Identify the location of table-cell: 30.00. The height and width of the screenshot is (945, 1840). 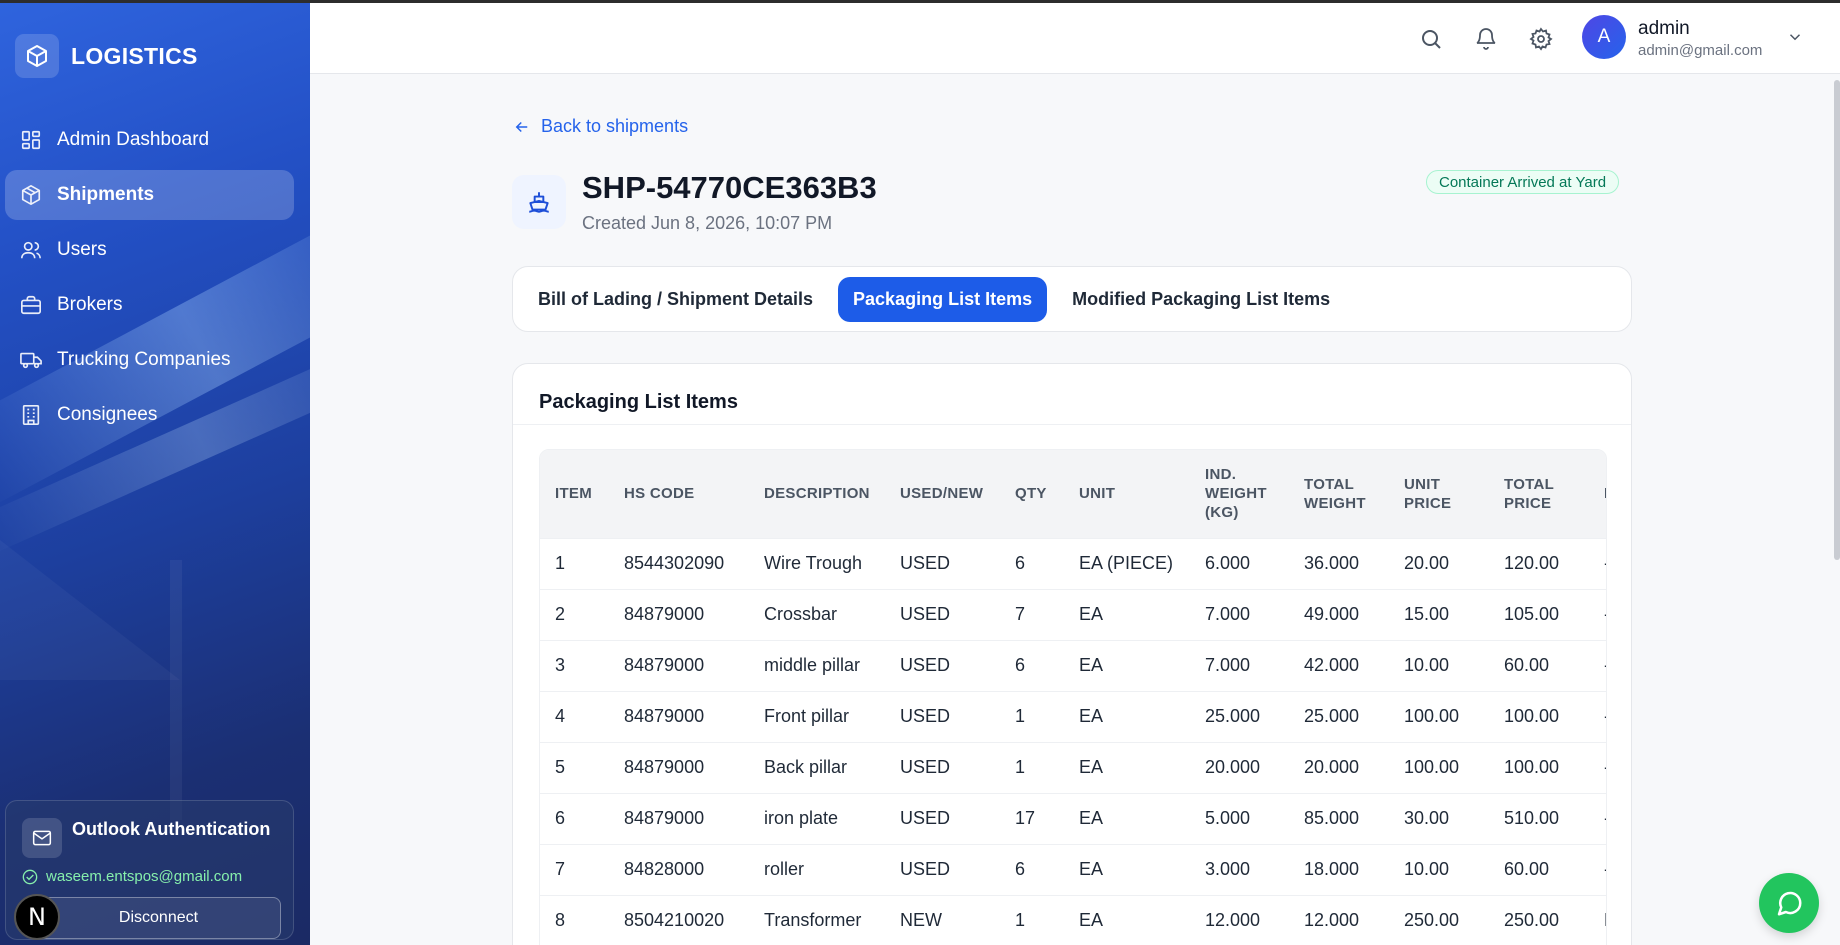
(1427, 818).